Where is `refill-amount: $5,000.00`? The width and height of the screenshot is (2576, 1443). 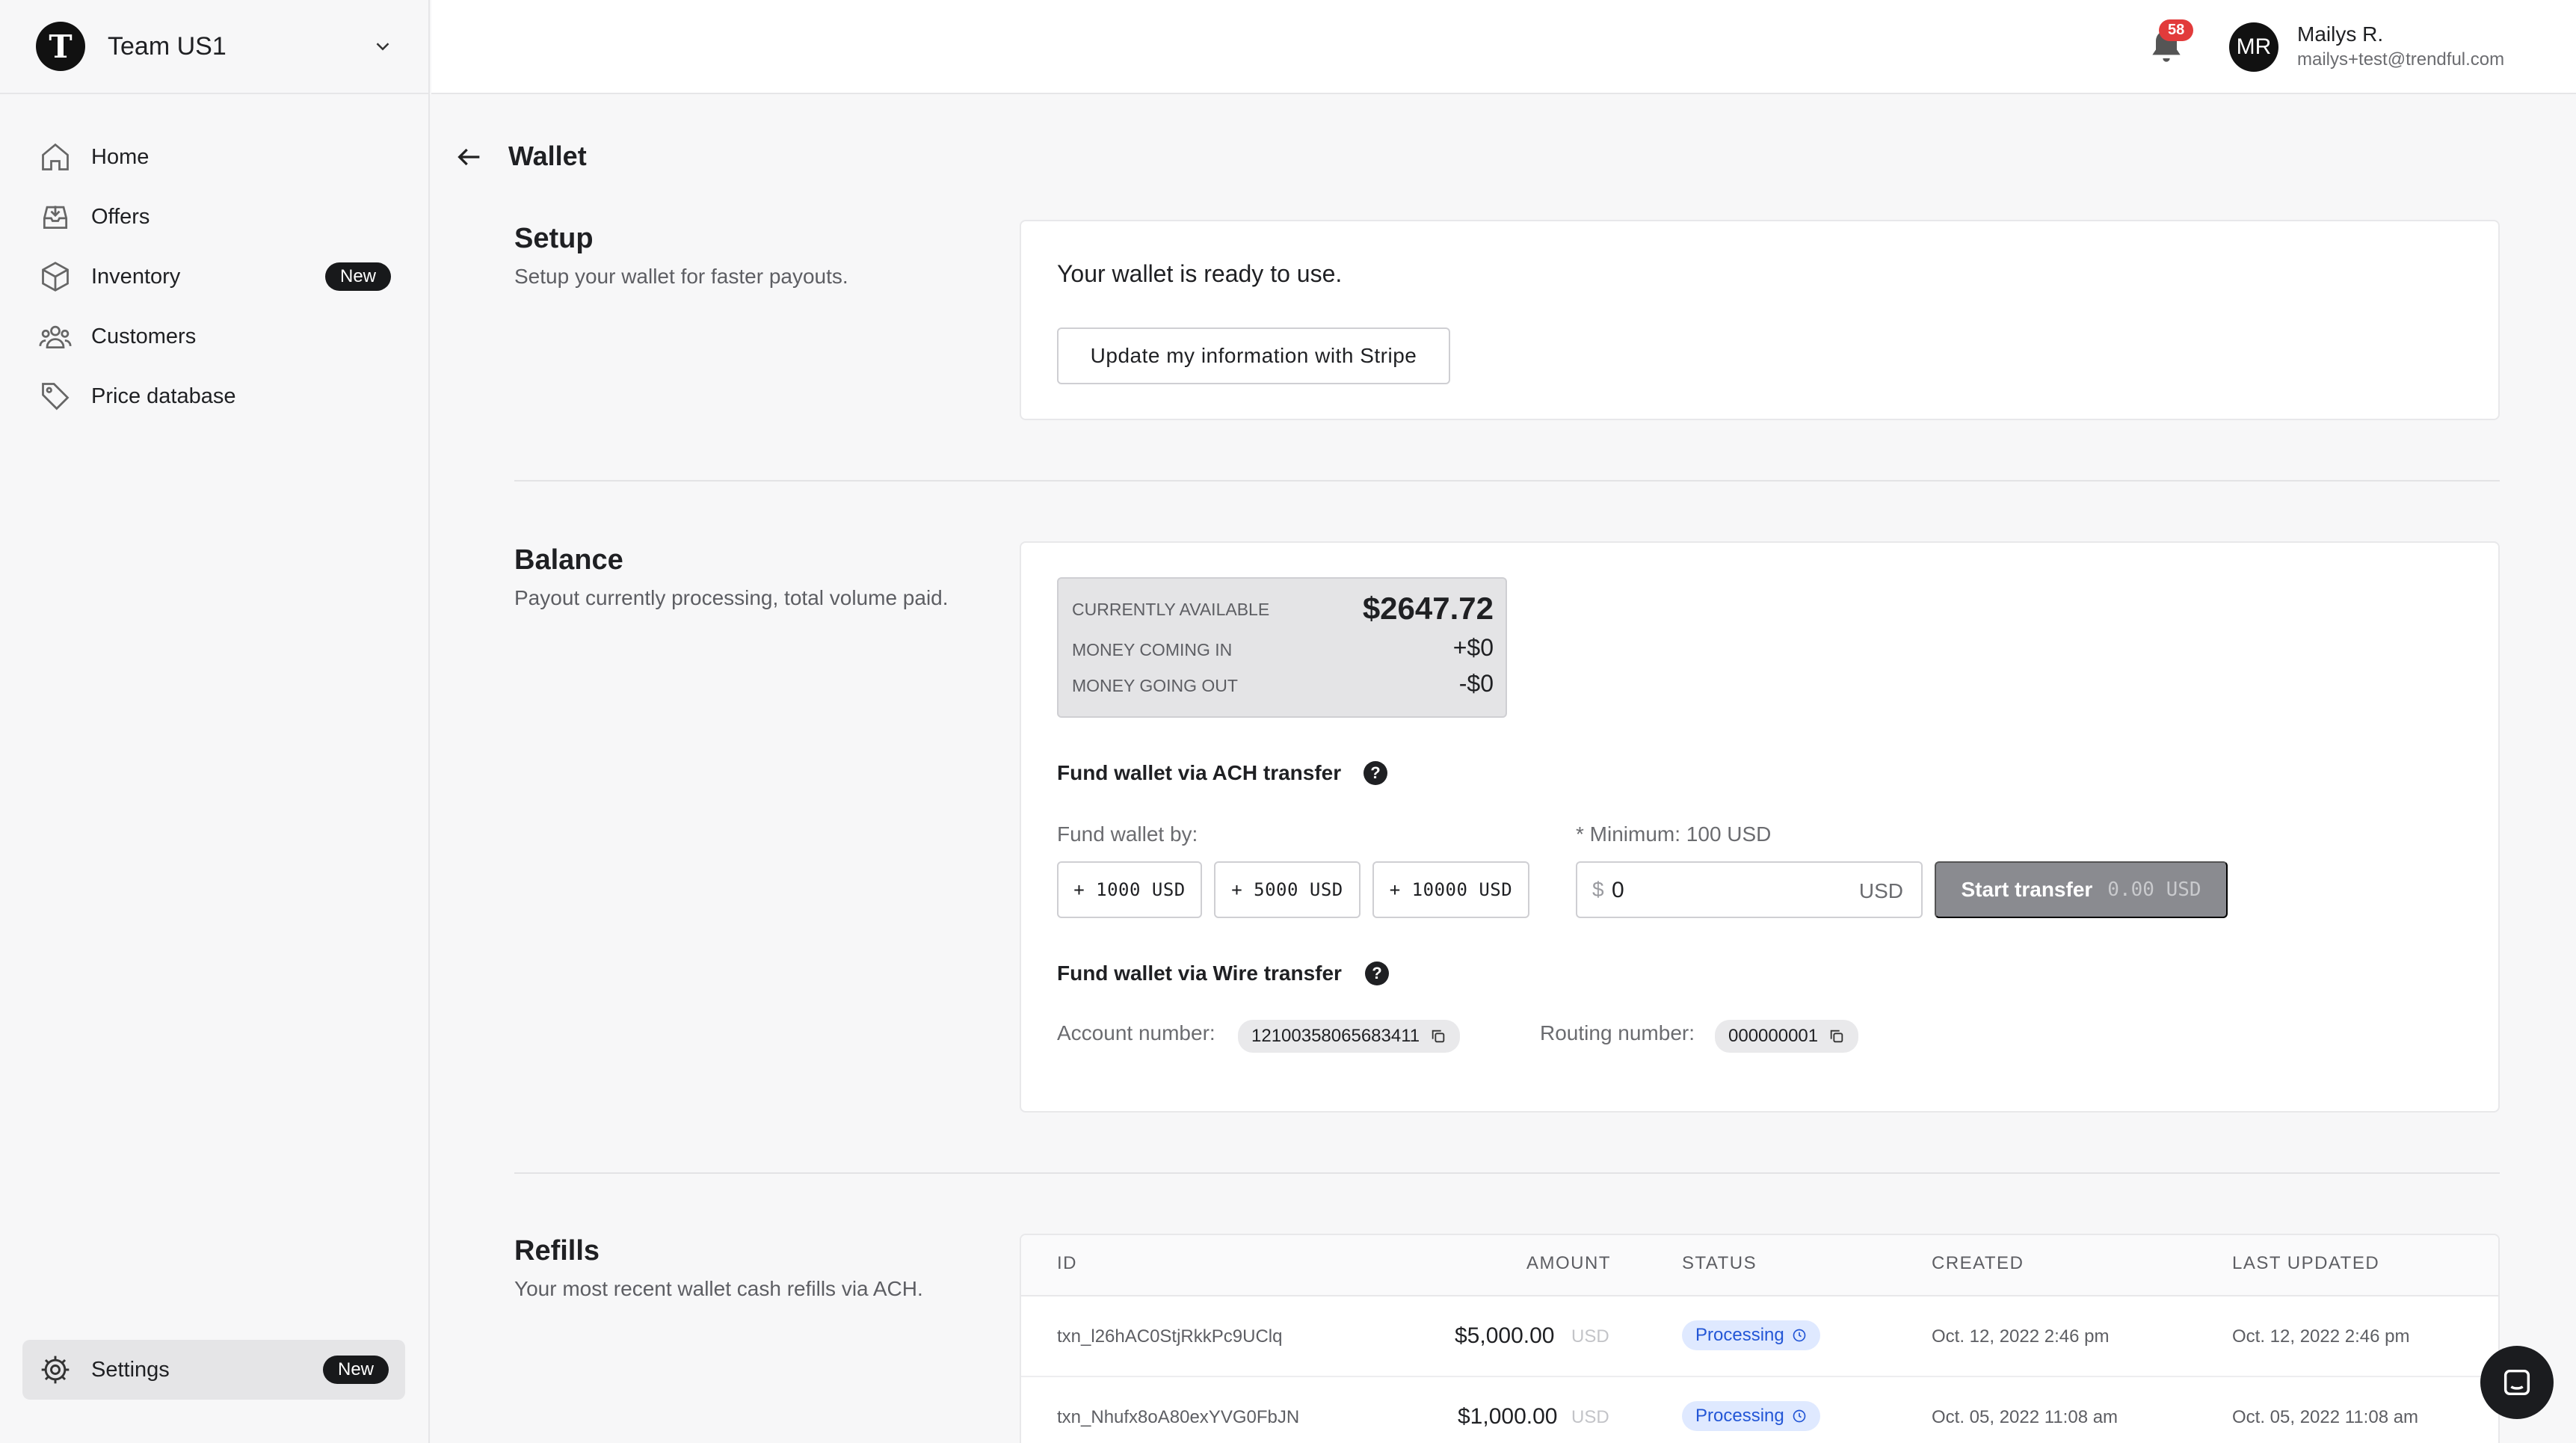 refill-amount: $5,000.00 is located at coordinates (1505, 1335).